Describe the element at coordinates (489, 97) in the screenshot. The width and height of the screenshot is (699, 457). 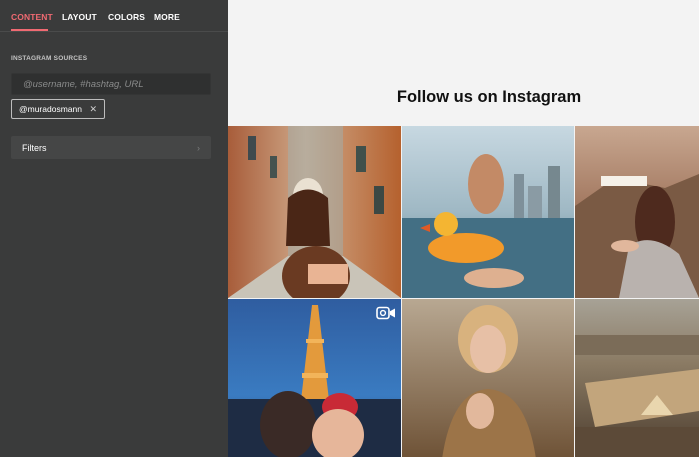
I see `page-title: Follow us on Instagram` at that location.